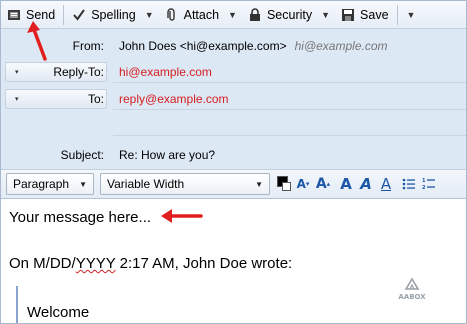  What do you see at coordinates (42, 263) in the screenshot?
I see `reply-header-prefix: On M/DD/` at bounding box center [42, 263].